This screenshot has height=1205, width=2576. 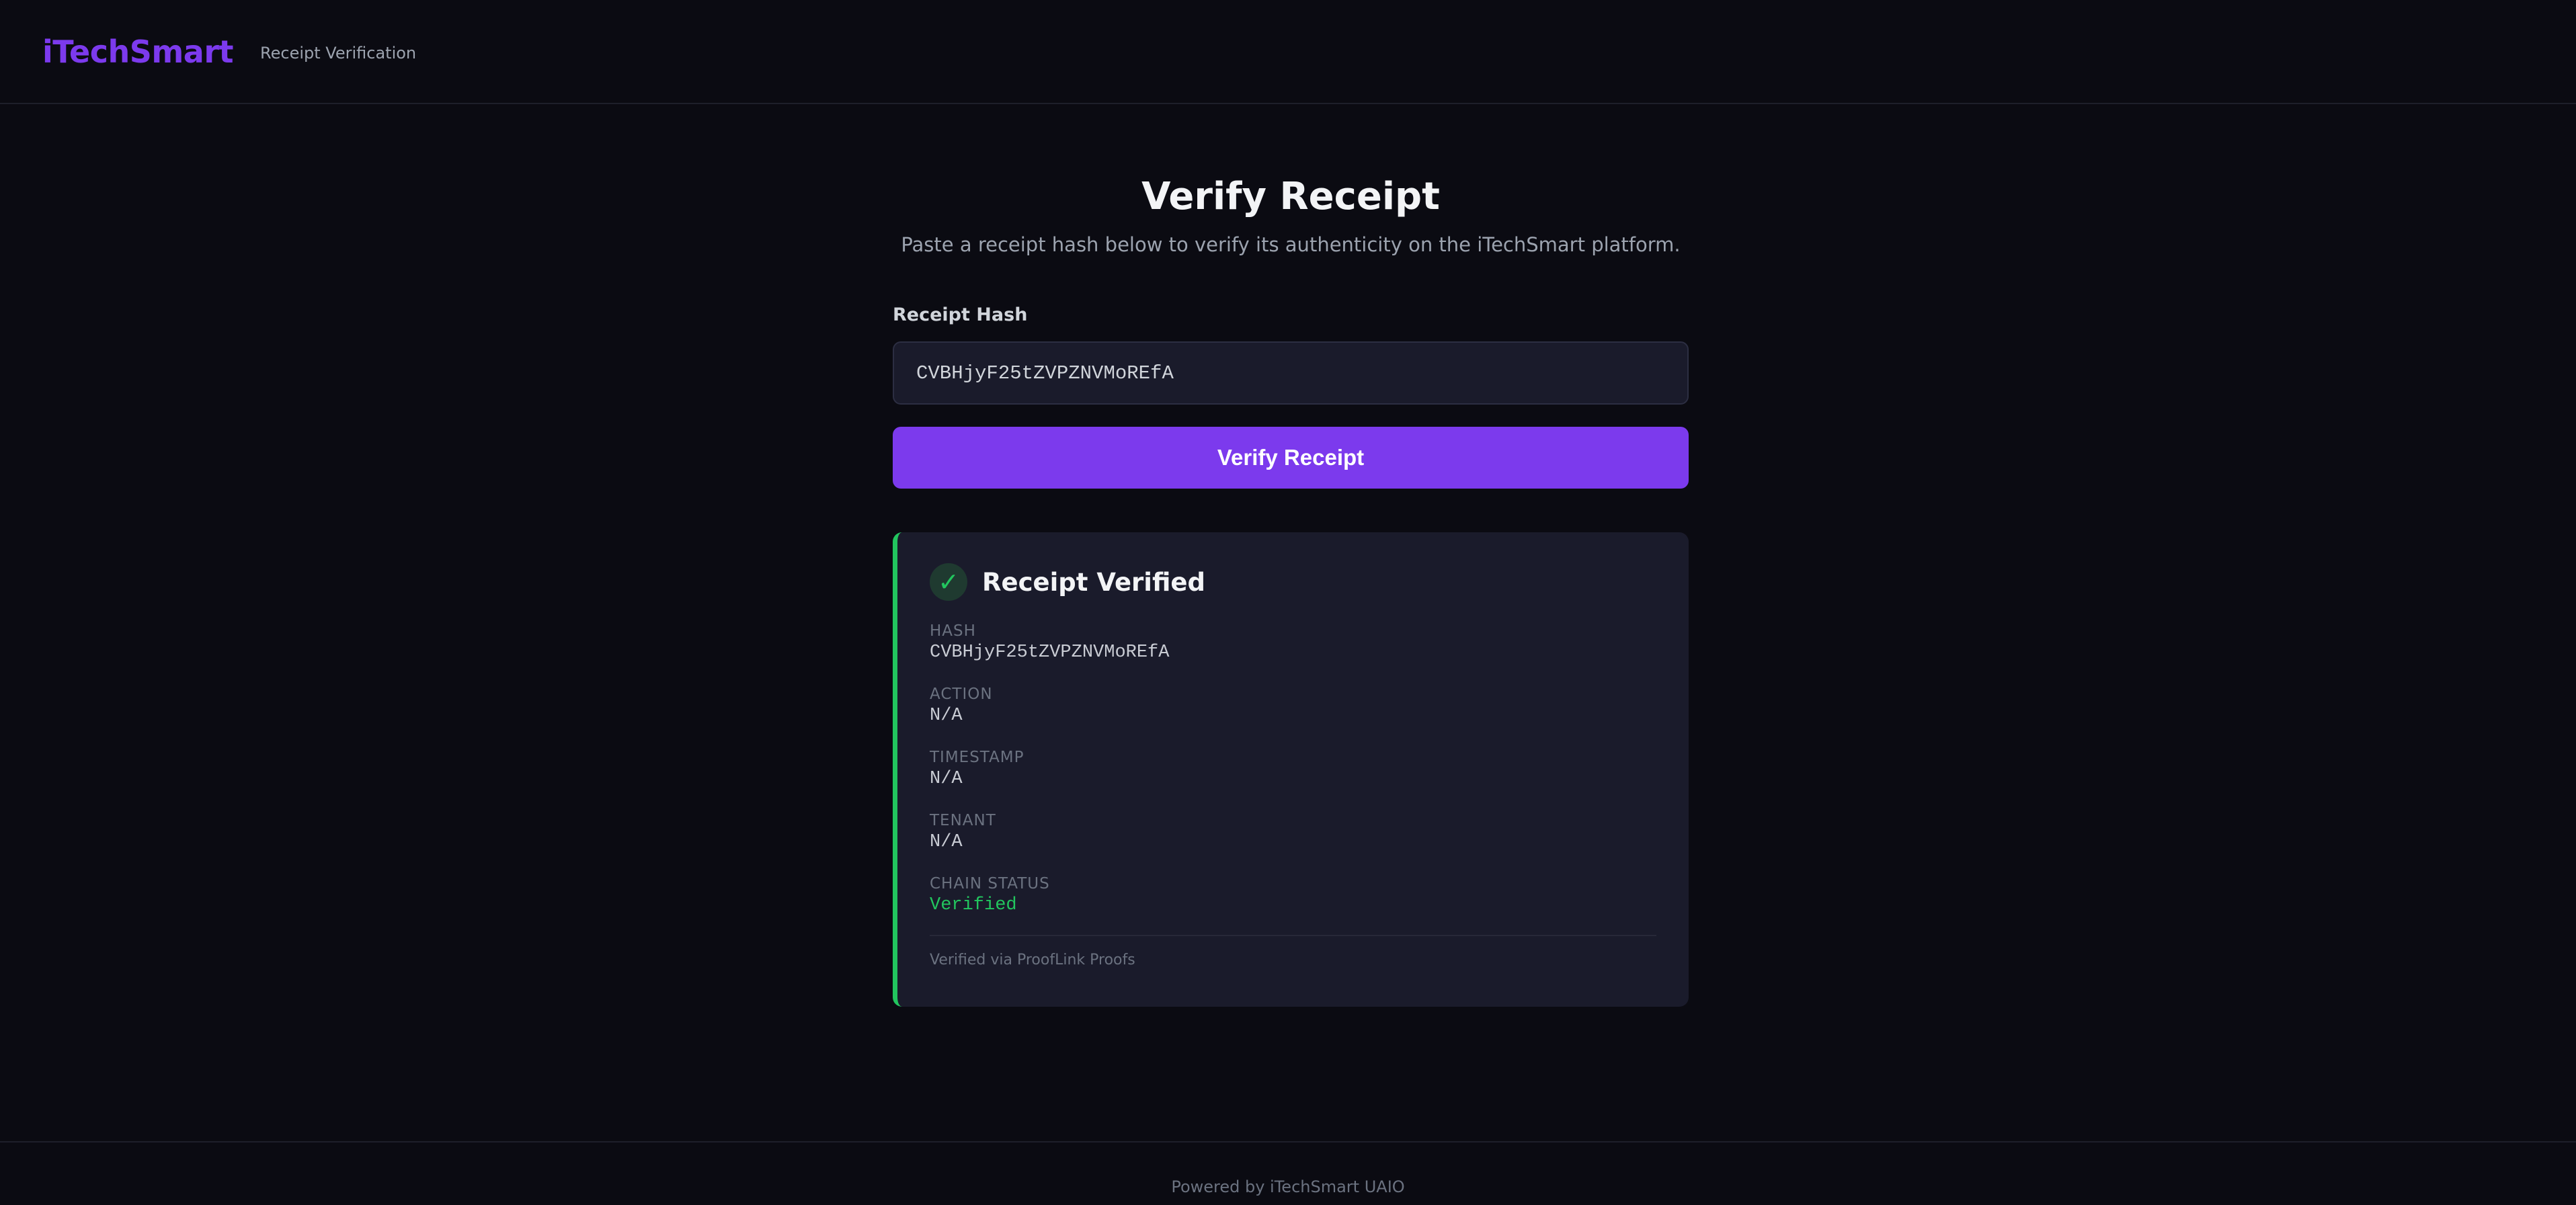 What do you see at coordinates (960, 314) in the screenshot?
I see `receipt-hash-label: Receipt Hash` at bounding box center [960, 314].